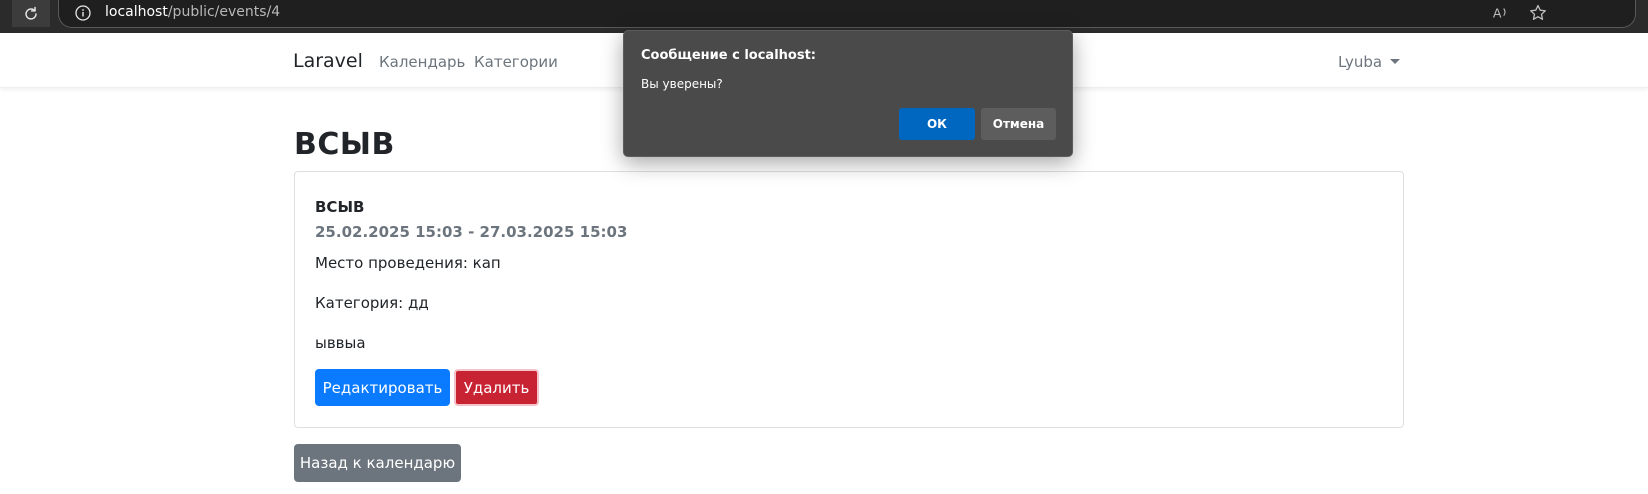 This screenshot has height=494, width=1648. I want to click on reload-icon, so click(31, 13).